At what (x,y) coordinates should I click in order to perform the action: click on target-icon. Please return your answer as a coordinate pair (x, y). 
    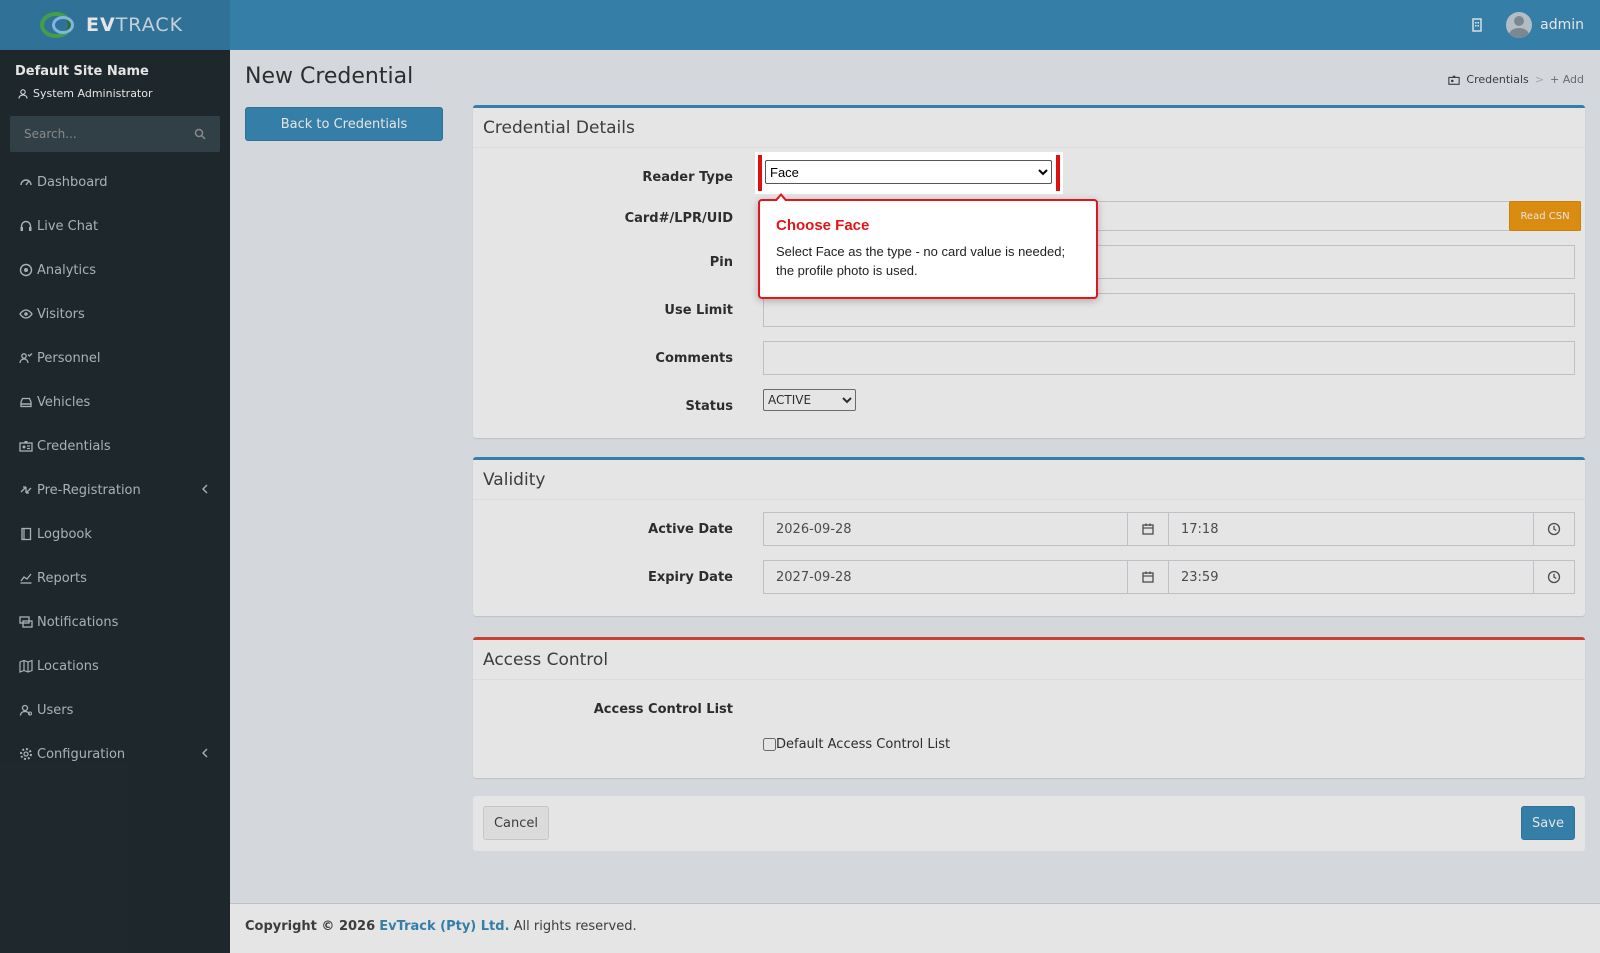
    Looking at the image, I should click on (26, 270).